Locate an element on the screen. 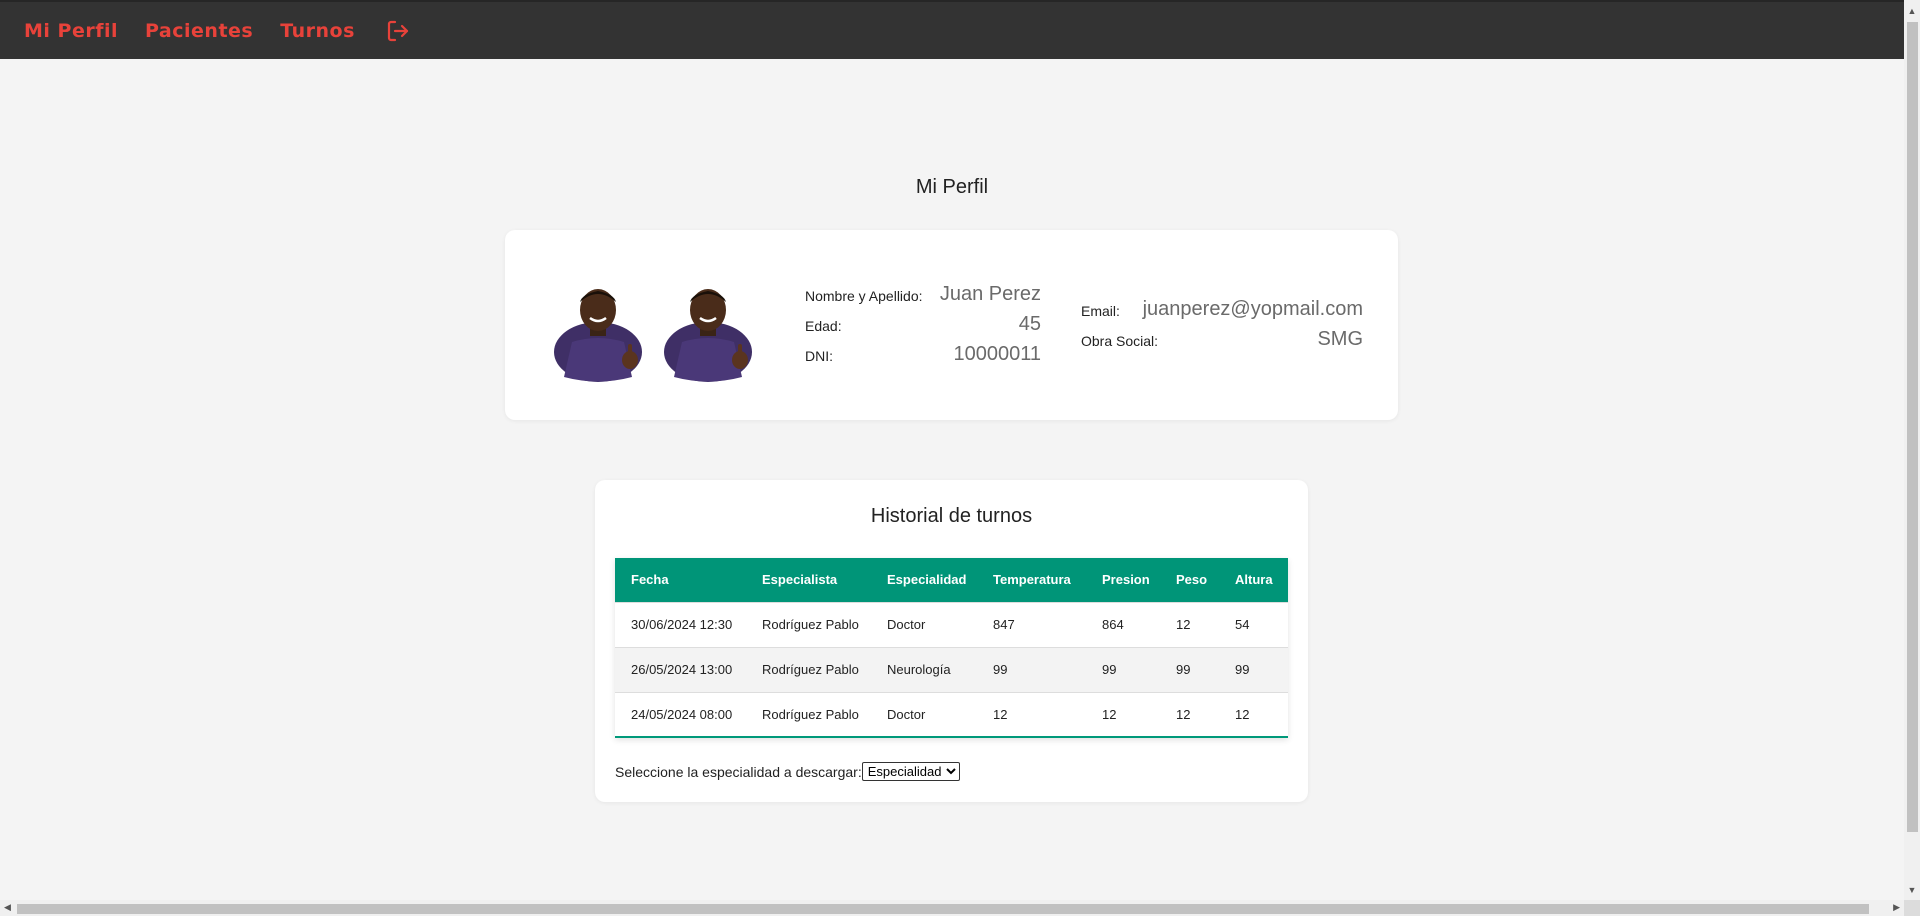 This screenshot has height=916, width=1920. table-cell: 24/05/2024 08:00 is located at coordinates (680, 714).